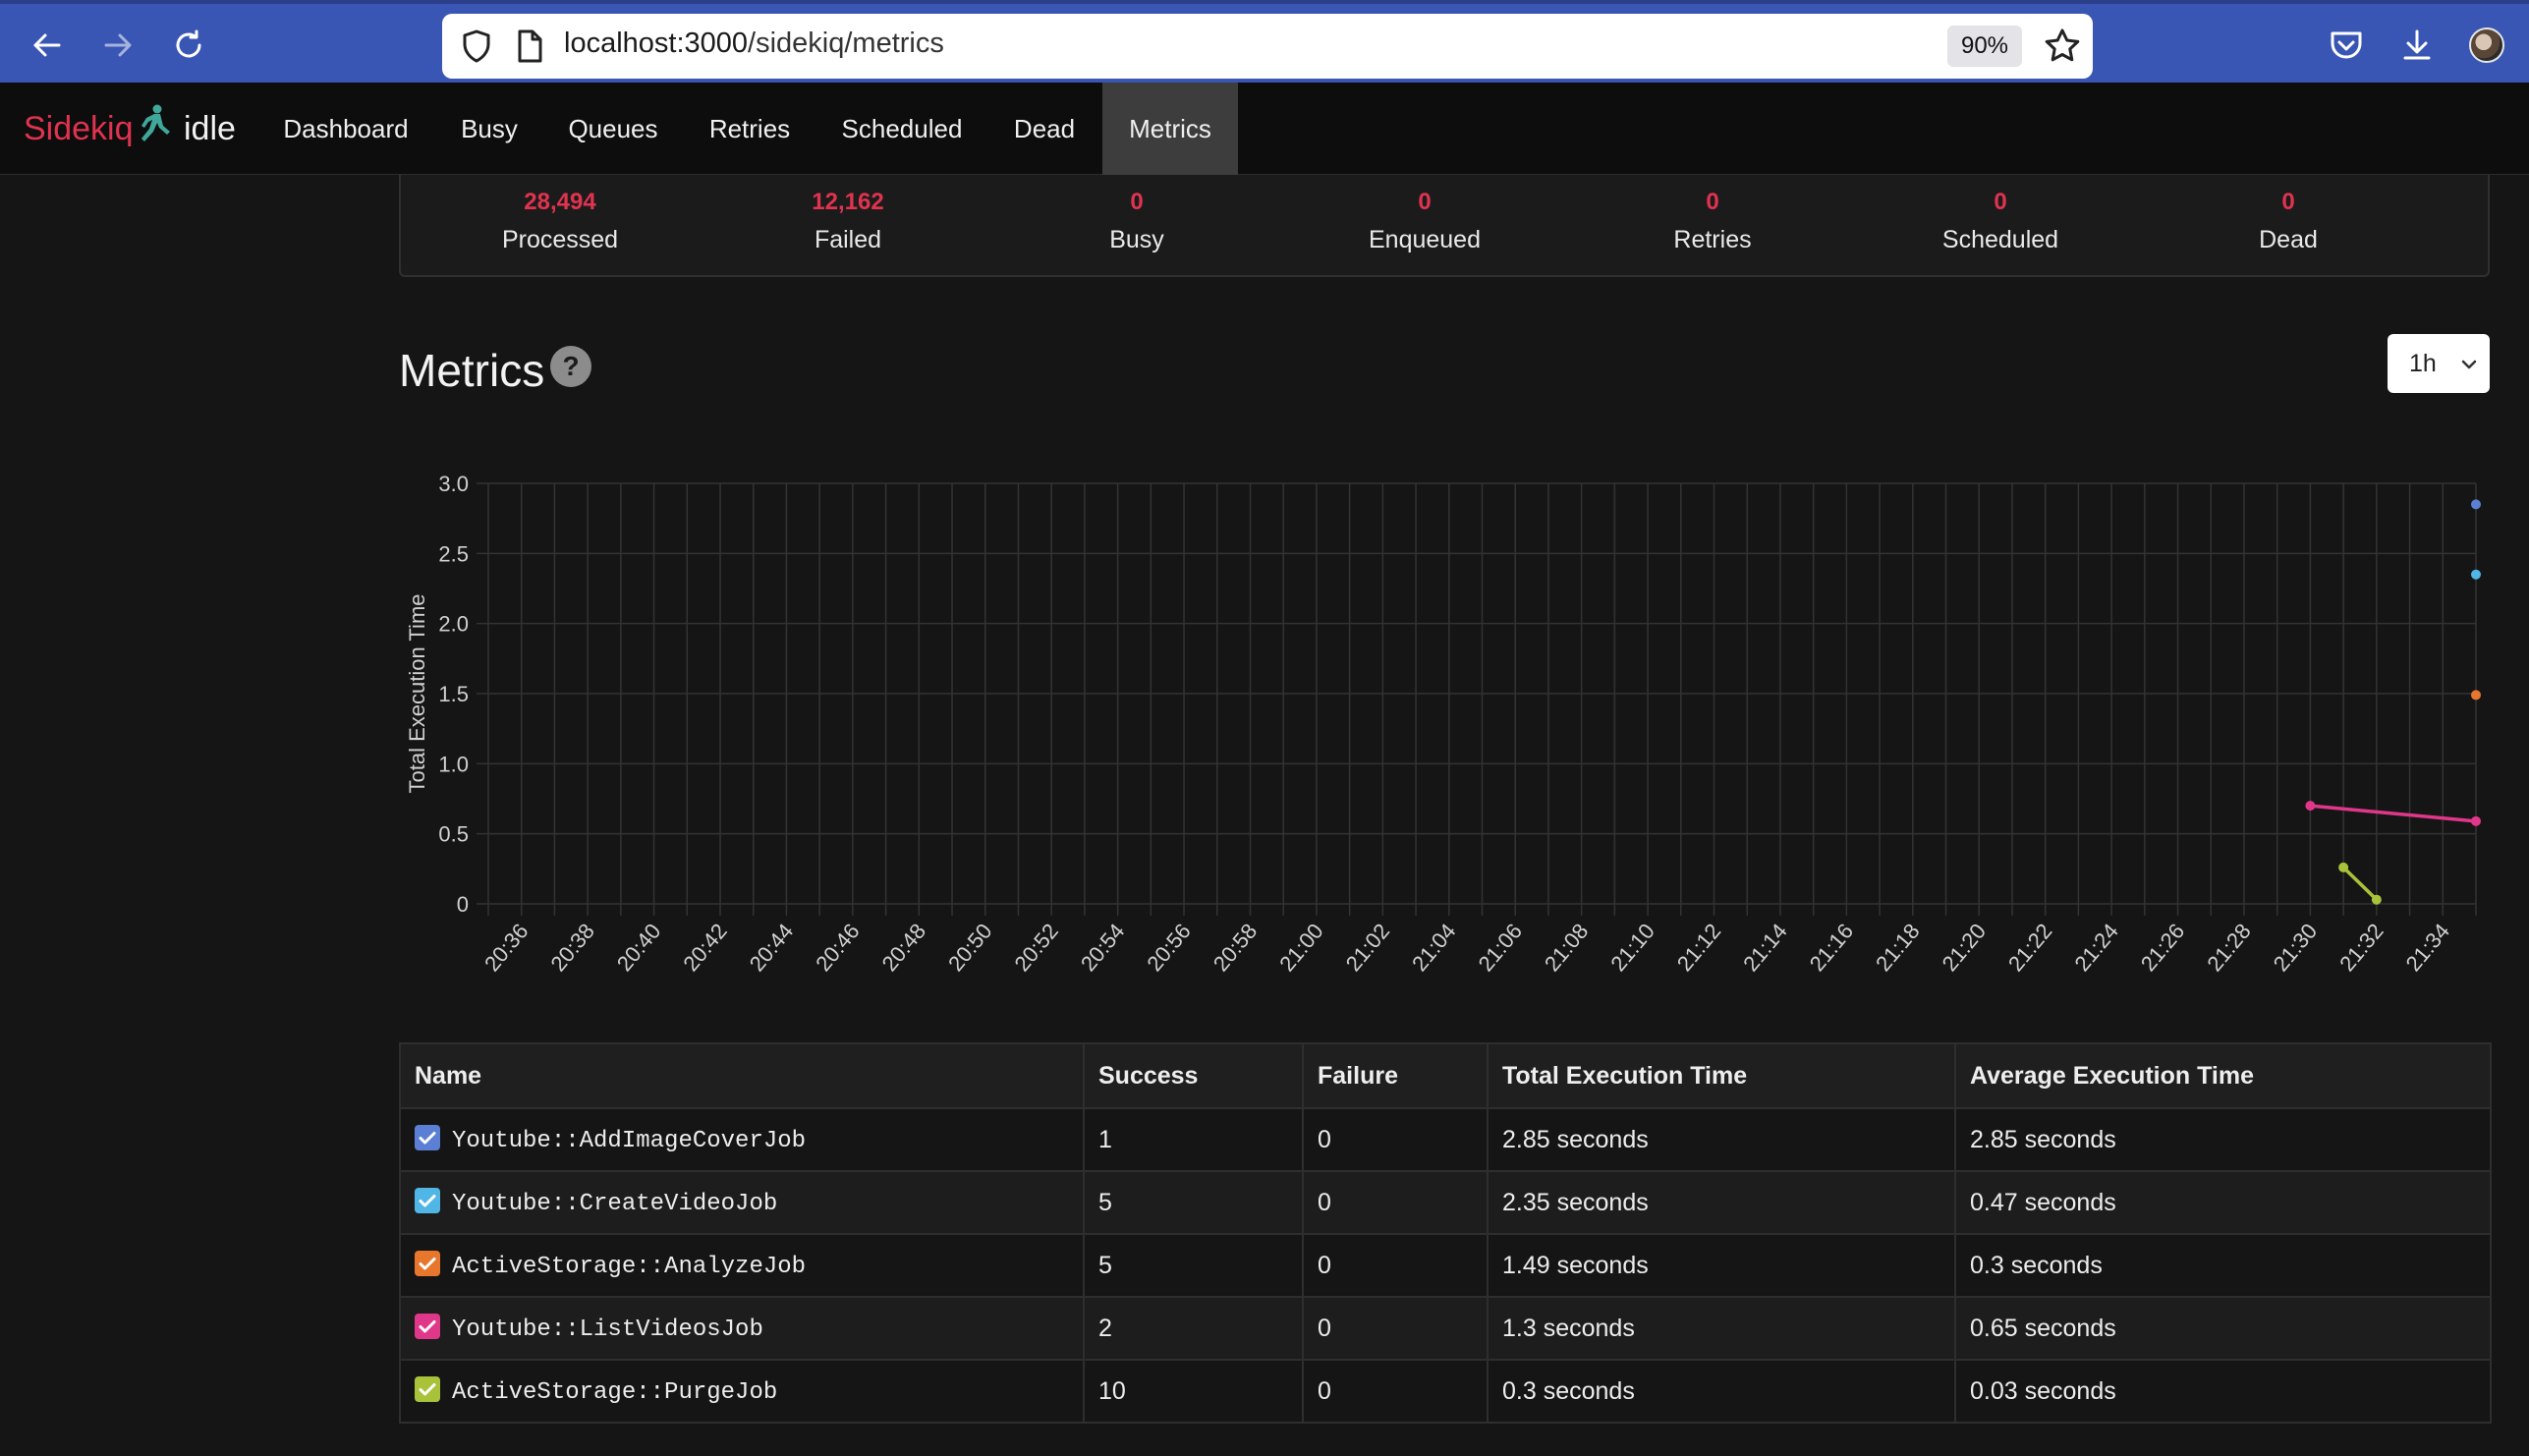 This screenshot has height=1456, width=2529. I want to click on x-tick-label: 20:36, so click(506, 947).